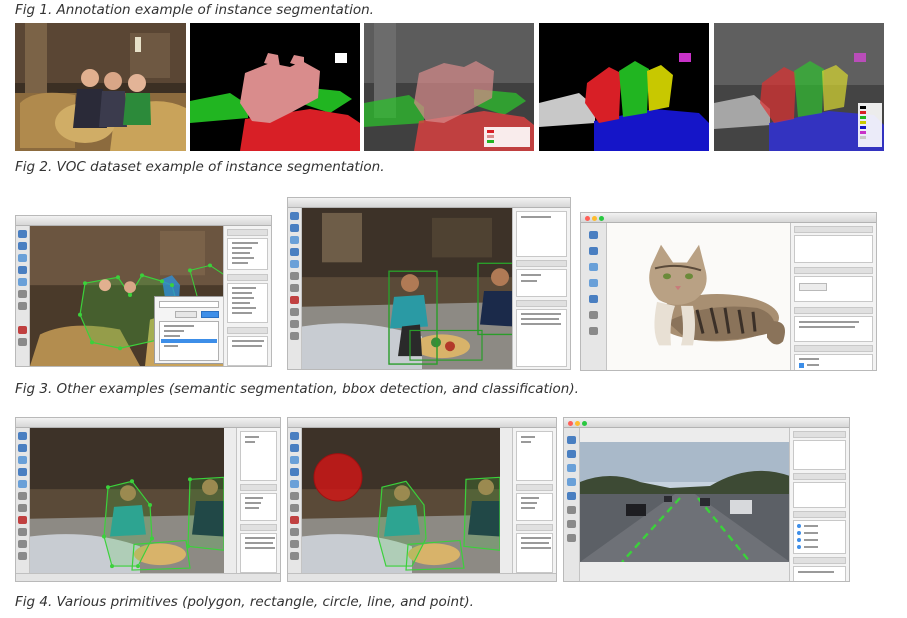 The width and height of the screenshot is (907, 618). Describe the element at coordinates (189, 330) in the screenshot. I see `label-dialog` at that location.